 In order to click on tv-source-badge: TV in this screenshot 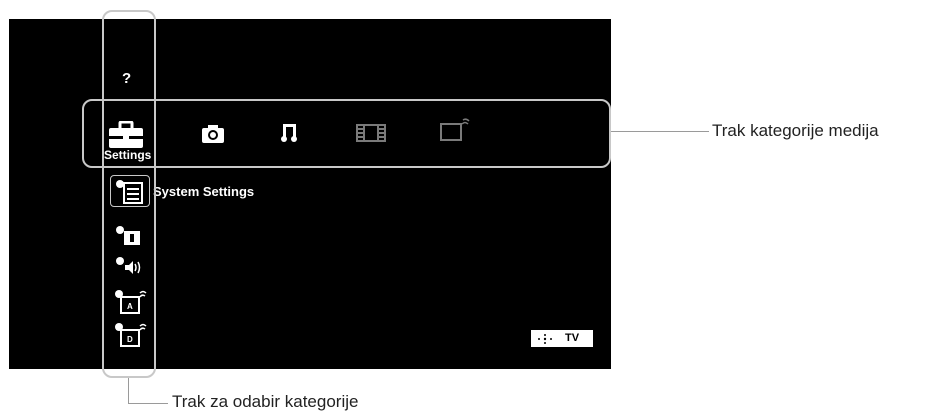, I will do `click(562, 338)`.